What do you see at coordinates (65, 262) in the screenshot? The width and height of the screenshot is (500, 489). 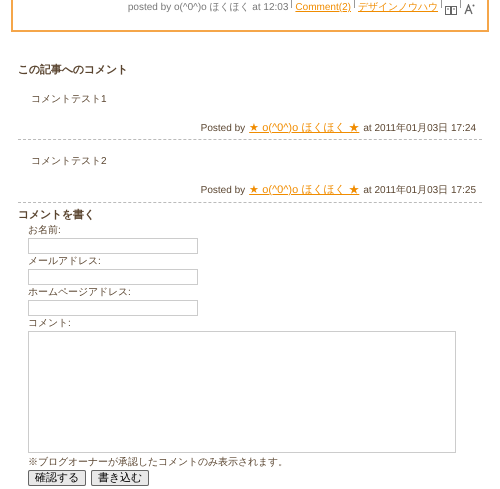 I see `field-label: メールアドレス:` at bounding box center [65, 262].